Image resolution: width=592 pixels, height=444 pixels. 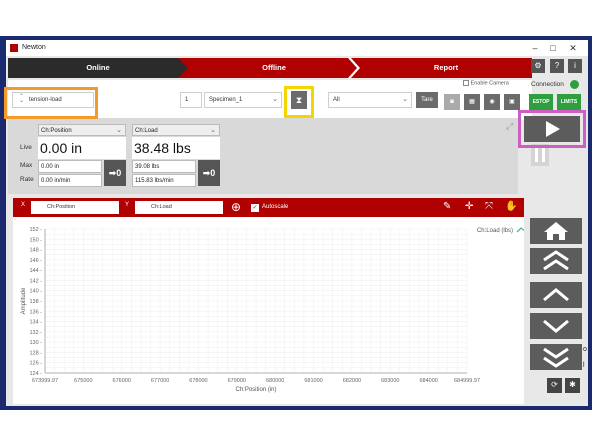 I want to click on y-channel-selector: Ch:Load, so click(x=179, y=207).